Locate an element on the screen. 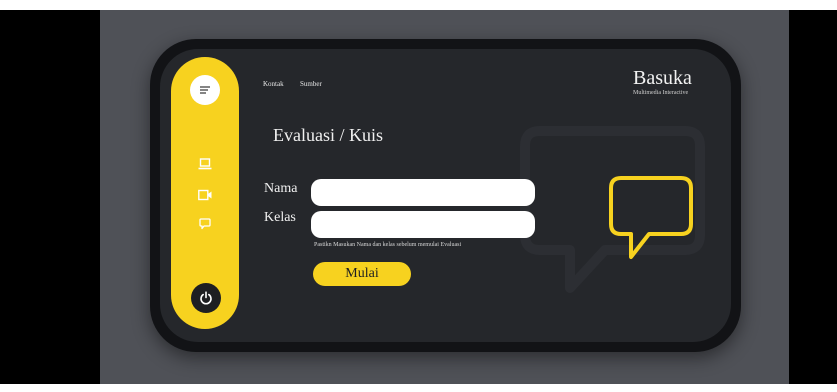 The width and height of the screenshot is (837, 392). laptop-button is located at coordinates (205, 164).